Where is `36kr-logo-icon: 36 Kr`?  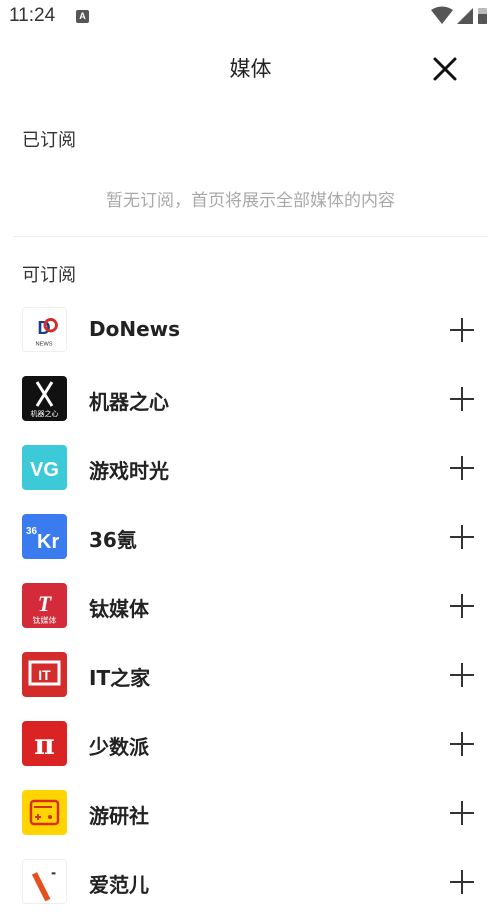 36kr-logo-icon: 36 Kr is located at coordinates (44, 536).